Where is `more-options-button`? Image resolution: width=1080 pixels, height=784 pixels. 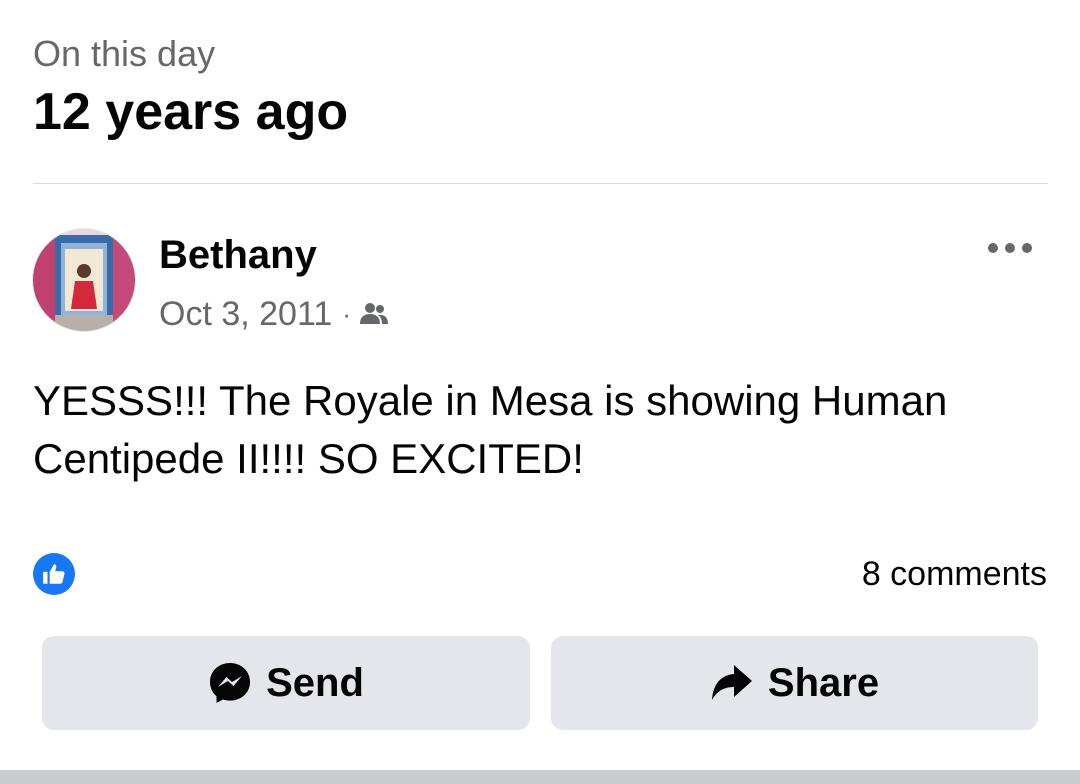
more-options-button is located at coordinates (1010, 248).